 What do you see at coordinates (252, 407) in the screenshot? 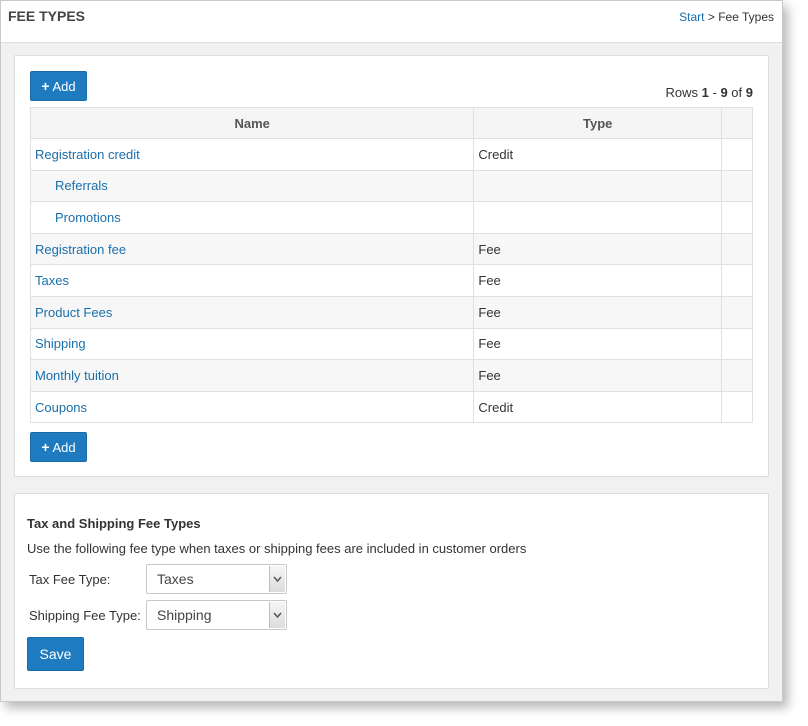
I see `row-name-cell: Coupons` at bounding box center [252, 407].